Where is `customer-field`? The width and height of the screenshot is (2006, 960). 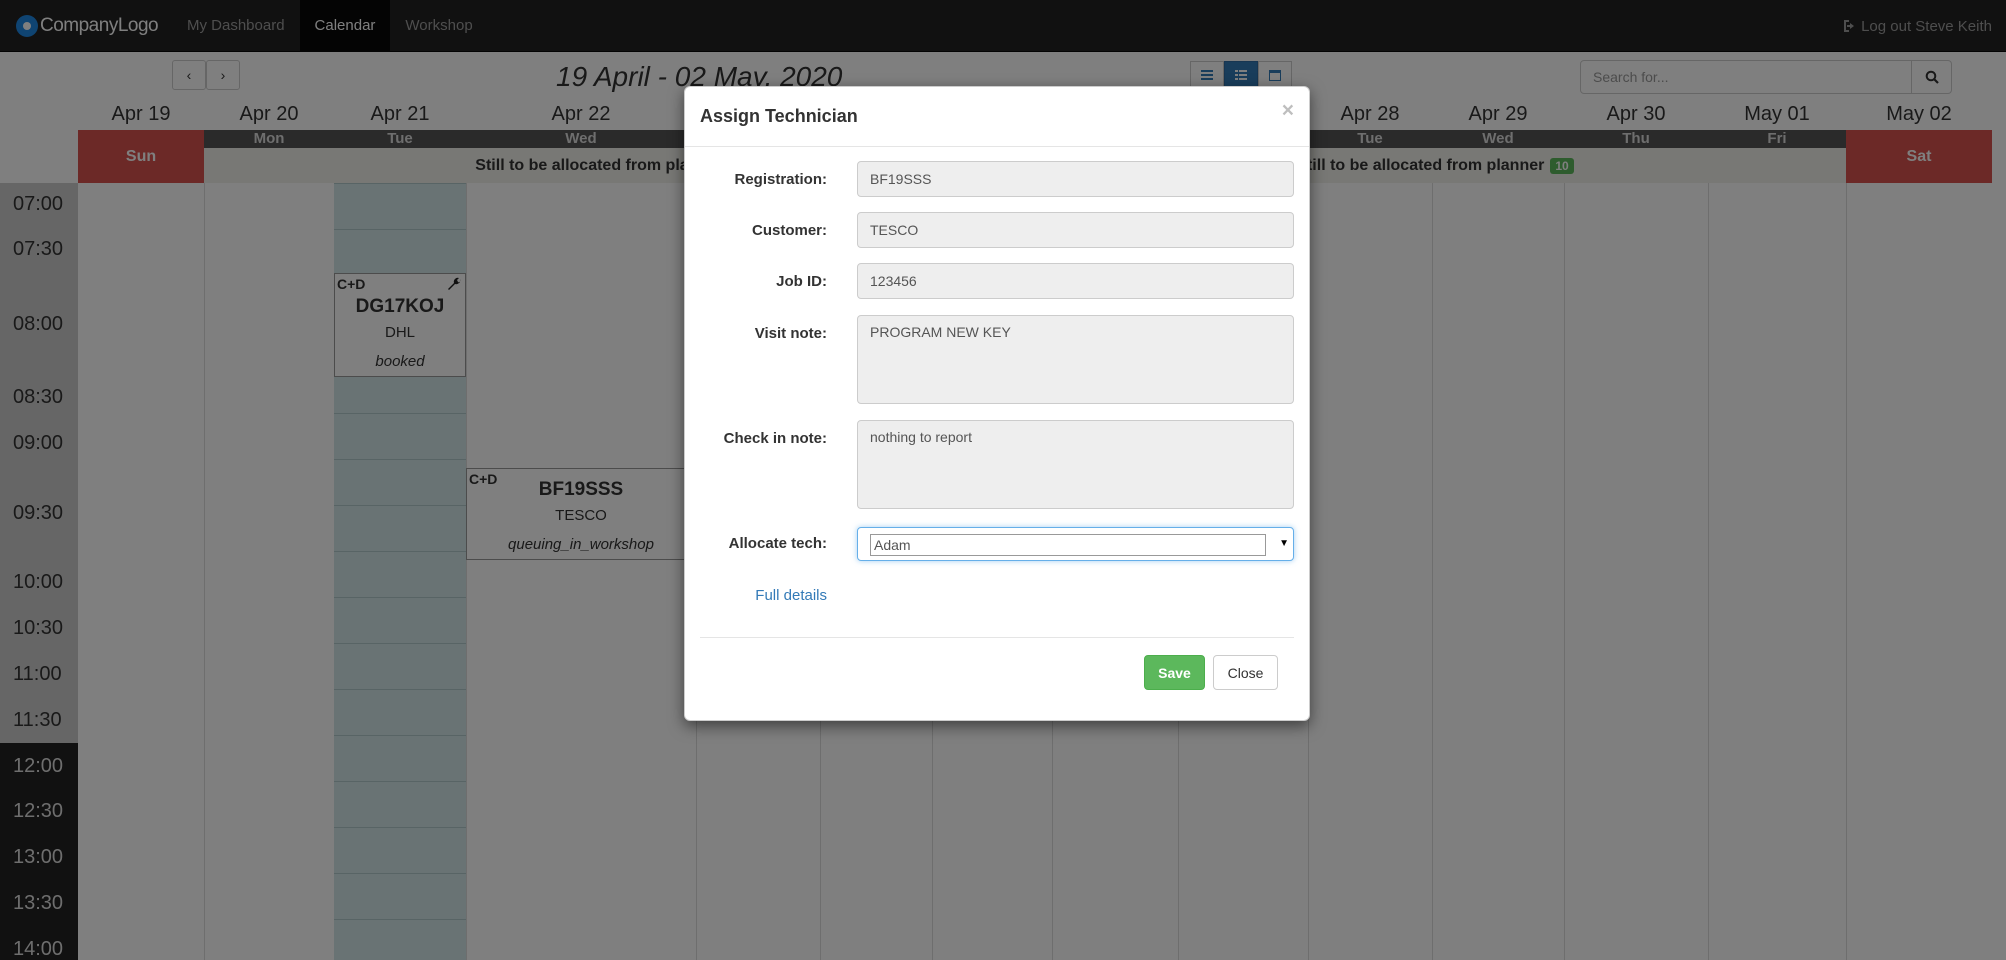 customer-field is located at coordinates (1075, 230).